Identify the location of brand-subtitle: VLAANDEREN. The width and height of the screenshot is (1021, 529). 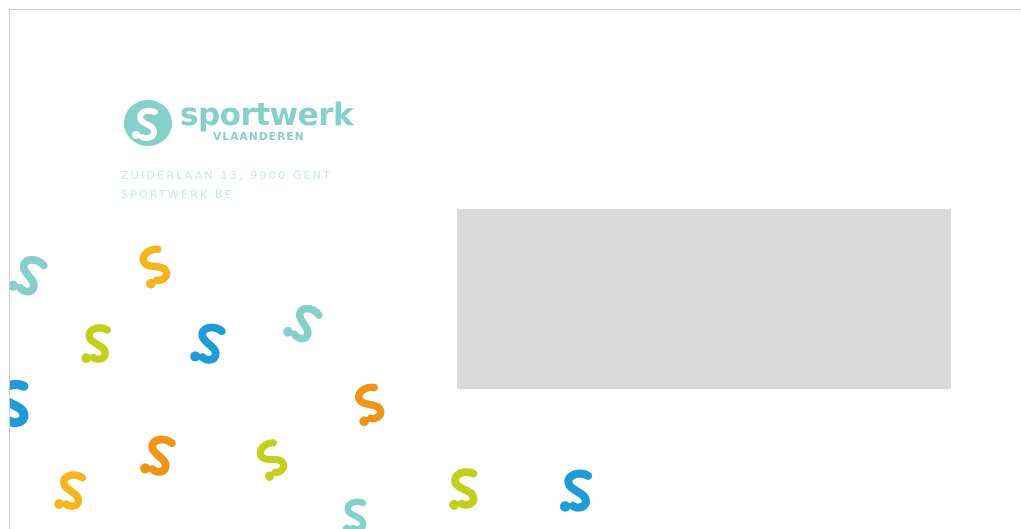
(259, 137).